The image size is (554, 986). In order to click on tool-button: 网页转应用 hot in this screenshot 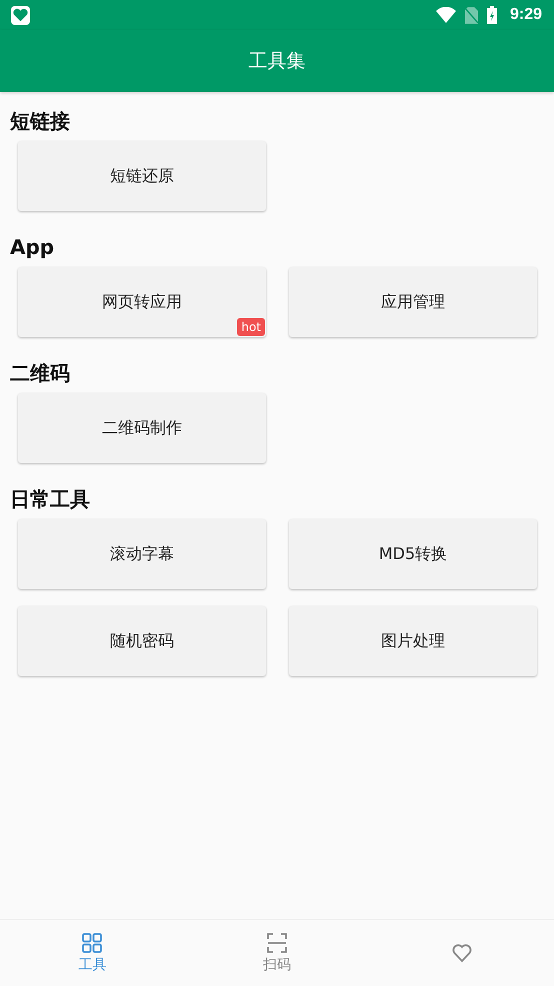, I will do `click(142, 302)`.